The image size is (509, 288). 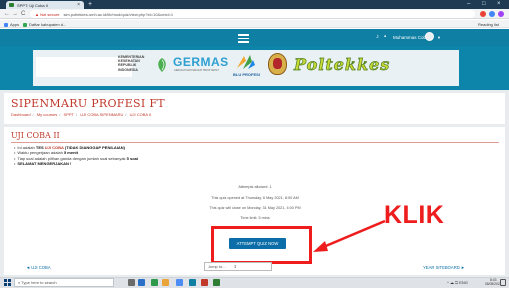 I want to click on bookmarks-bar: Apps Daftar kabupaten d... Reading list, so click(x=254, y=24).